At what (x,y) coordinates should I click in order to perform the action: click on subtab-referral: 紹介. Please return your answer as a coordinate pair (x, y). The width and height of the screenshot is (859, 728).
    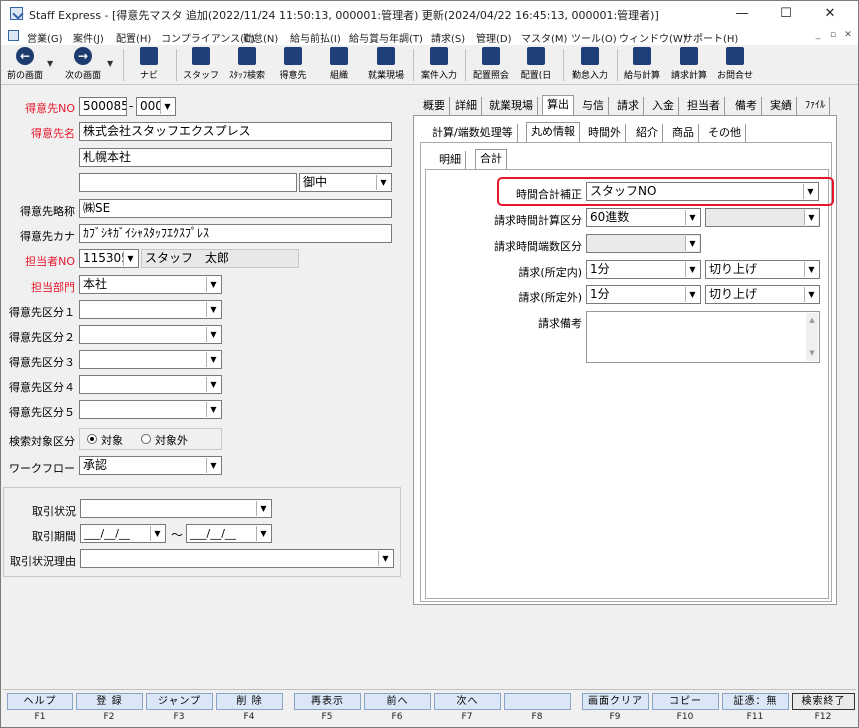
    Looking at the image, I should click on (647, 133).